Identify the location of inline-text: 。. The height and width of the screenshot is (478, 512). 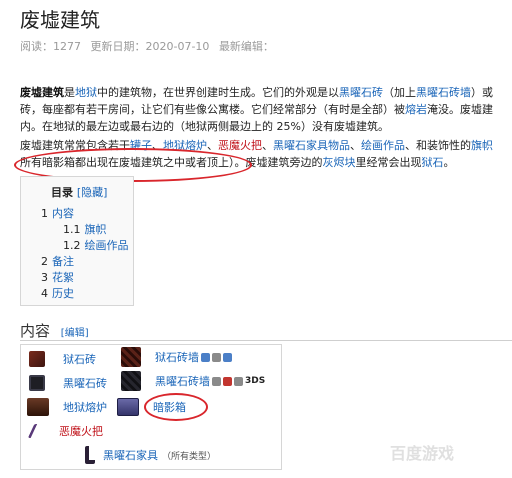
(449, 162).